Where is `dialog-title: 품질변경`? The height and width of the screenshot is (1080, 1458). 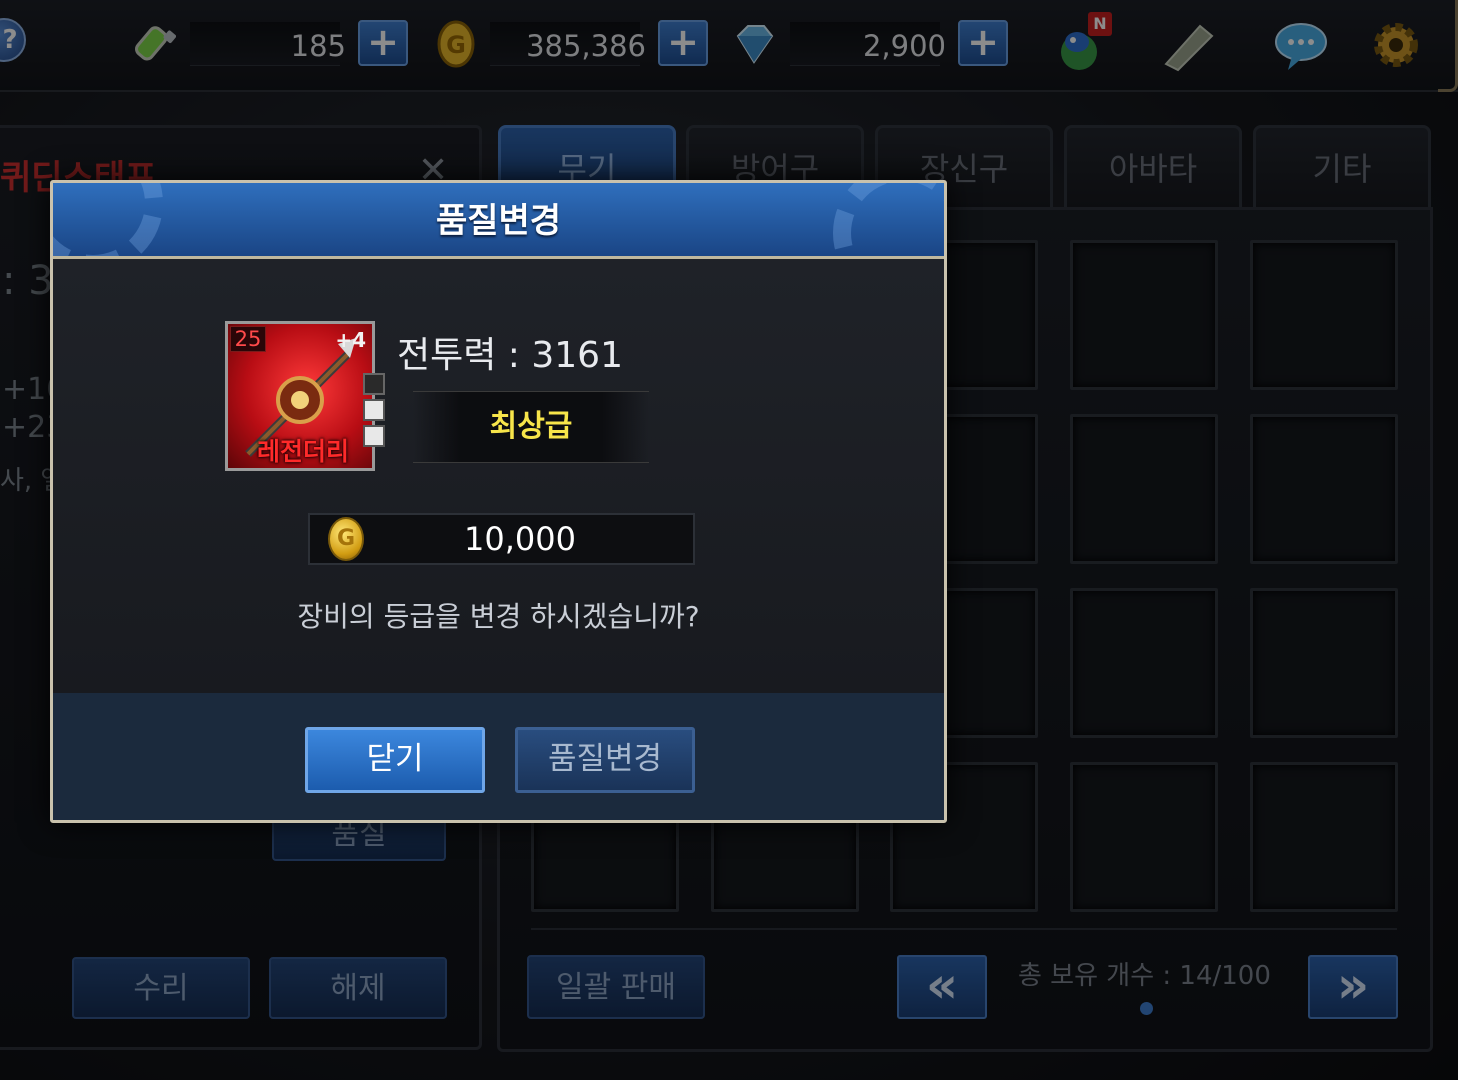
dialog-title: 품질변경 is located at coordinates (498, 221).